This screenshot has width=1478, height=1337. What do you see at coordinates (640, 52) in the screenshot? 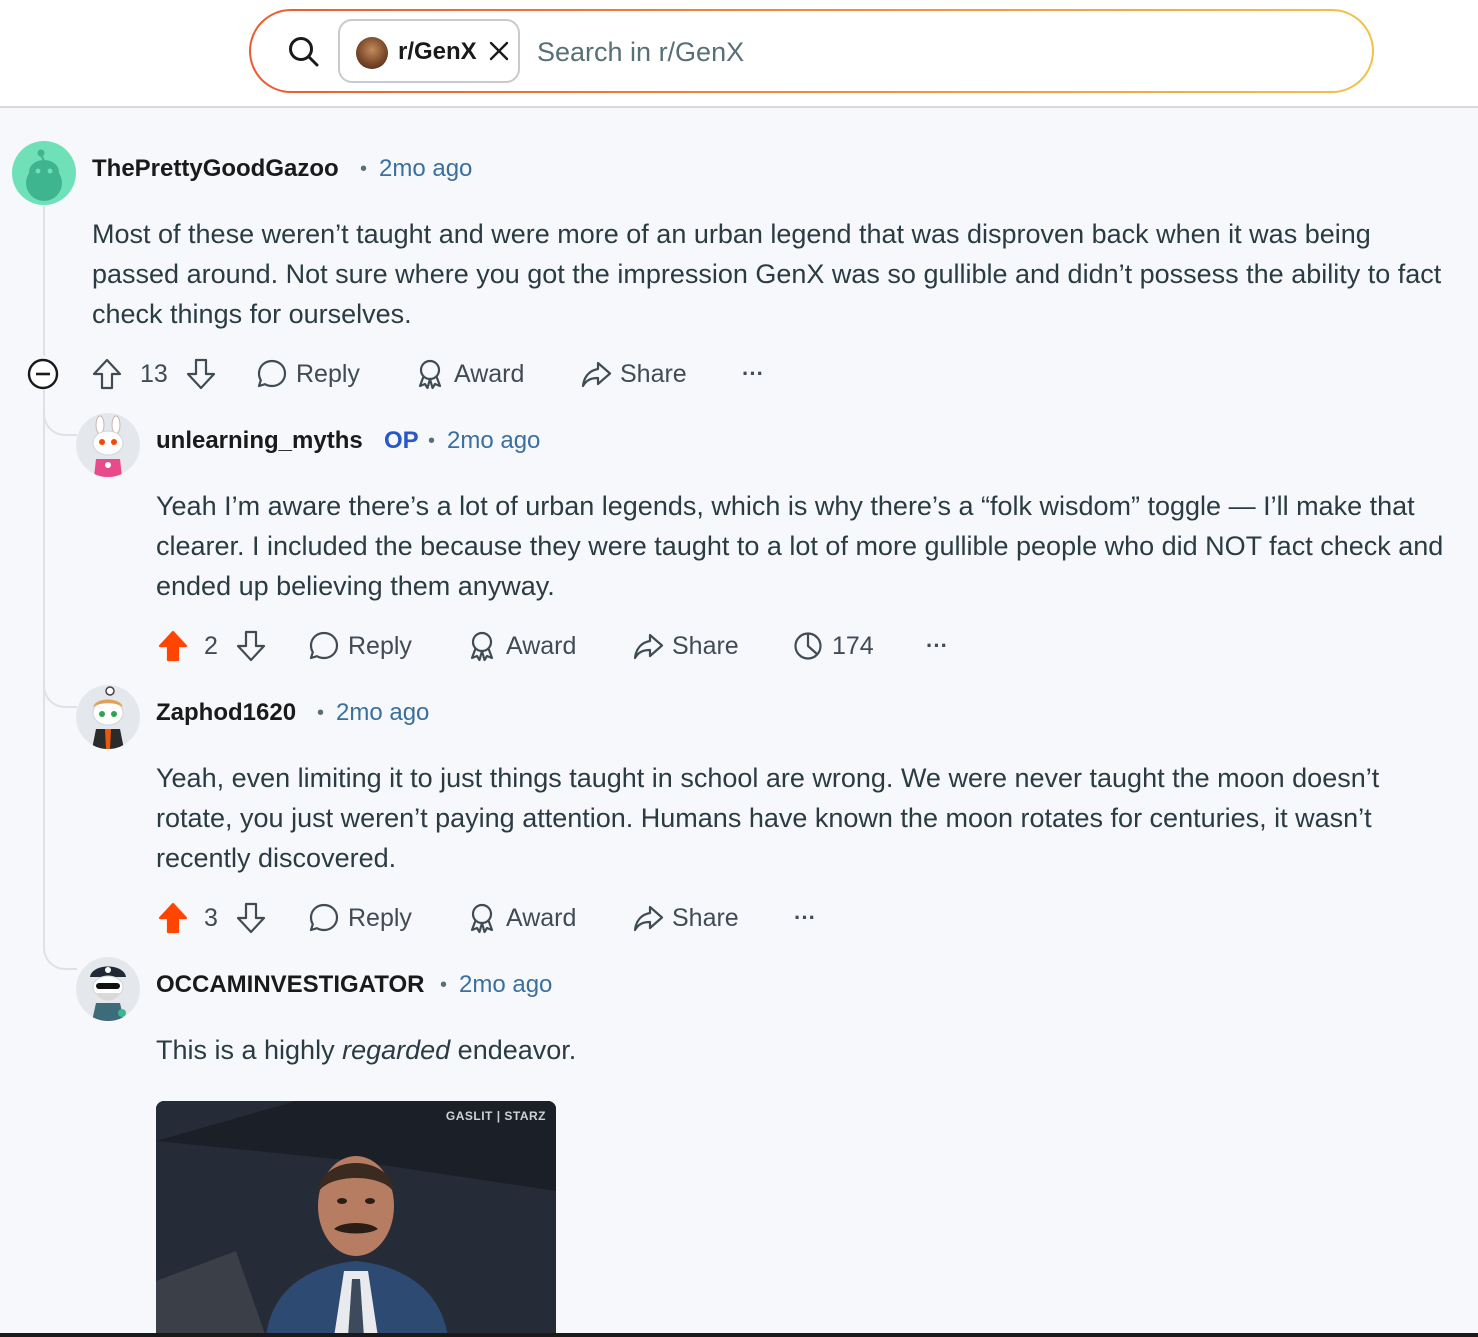
I see `search-input: Search in r/GenX` at bounding box center [640, 52].